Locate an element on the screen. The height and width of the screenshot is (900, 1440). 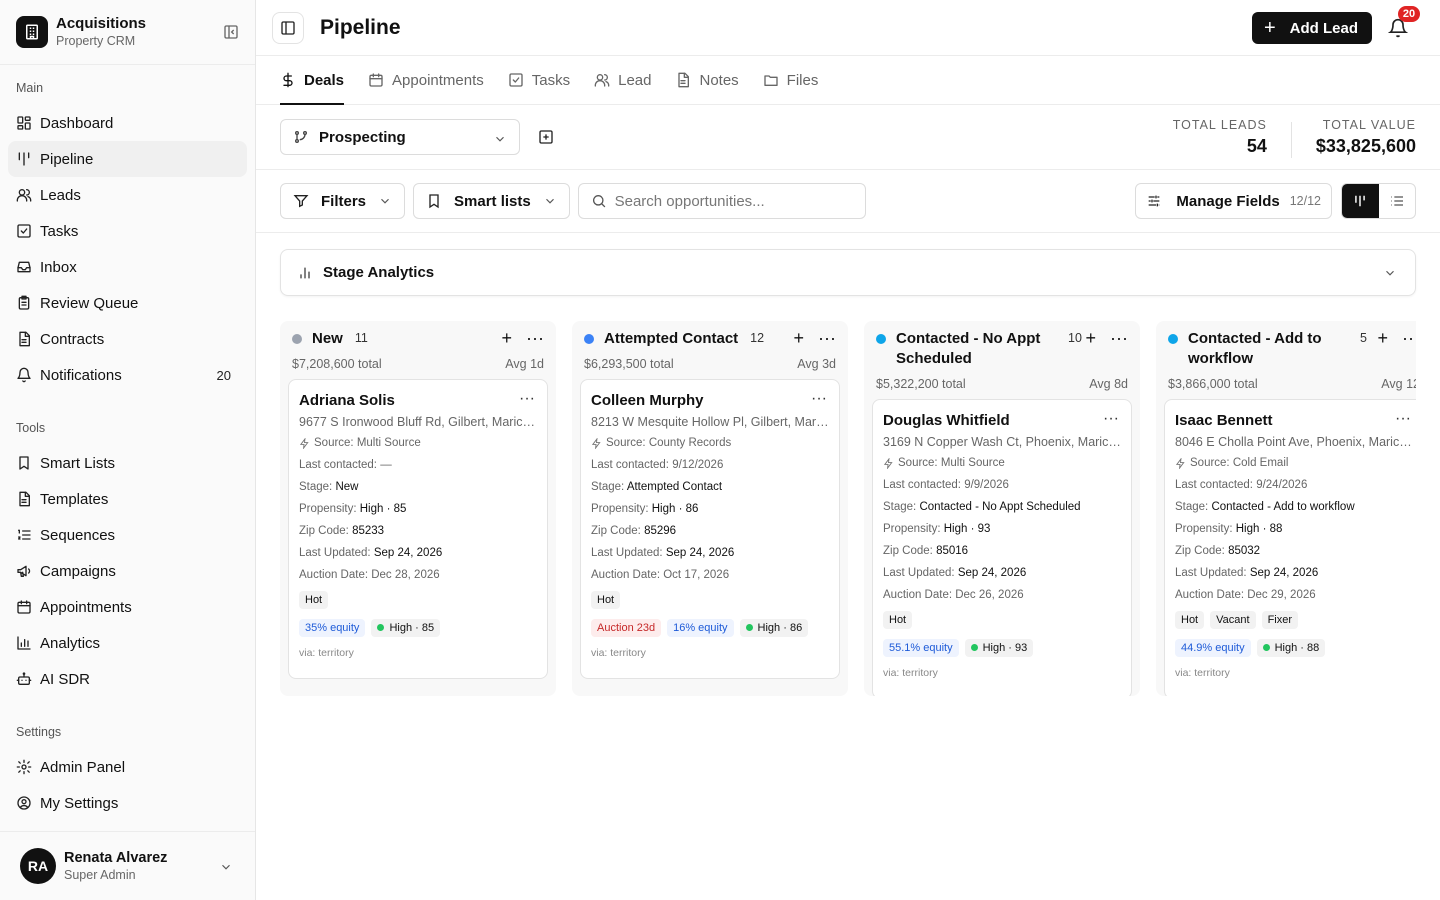
tab-appointments: Appointments is located at coordinates (426, 80).